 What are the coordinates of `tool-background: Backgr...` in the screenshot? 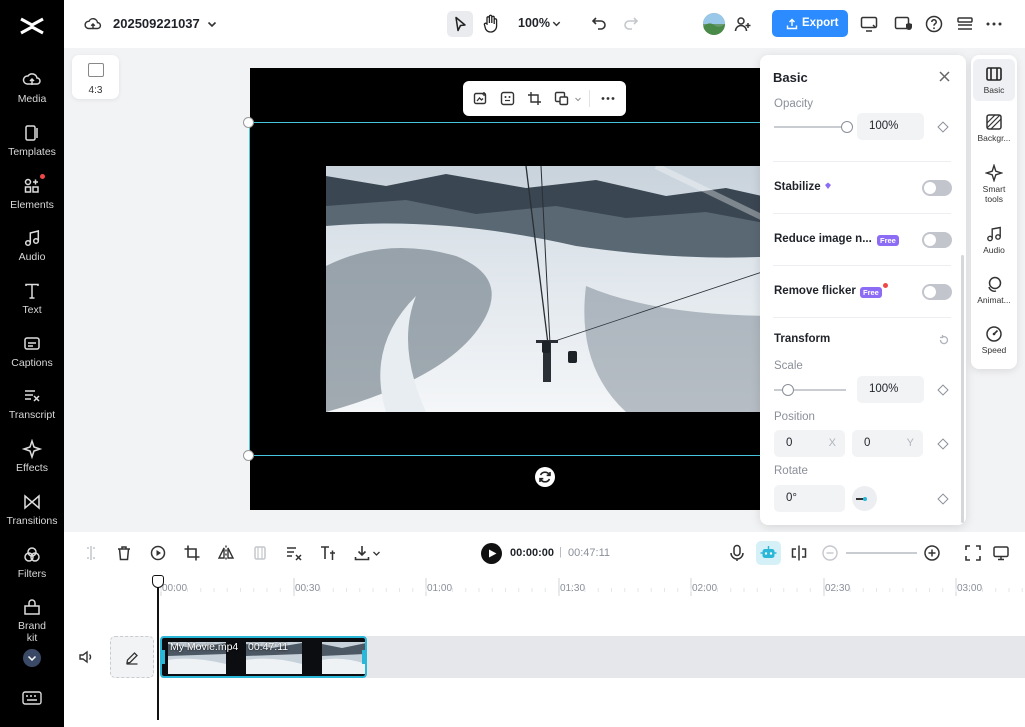 It's located at (994, 128).